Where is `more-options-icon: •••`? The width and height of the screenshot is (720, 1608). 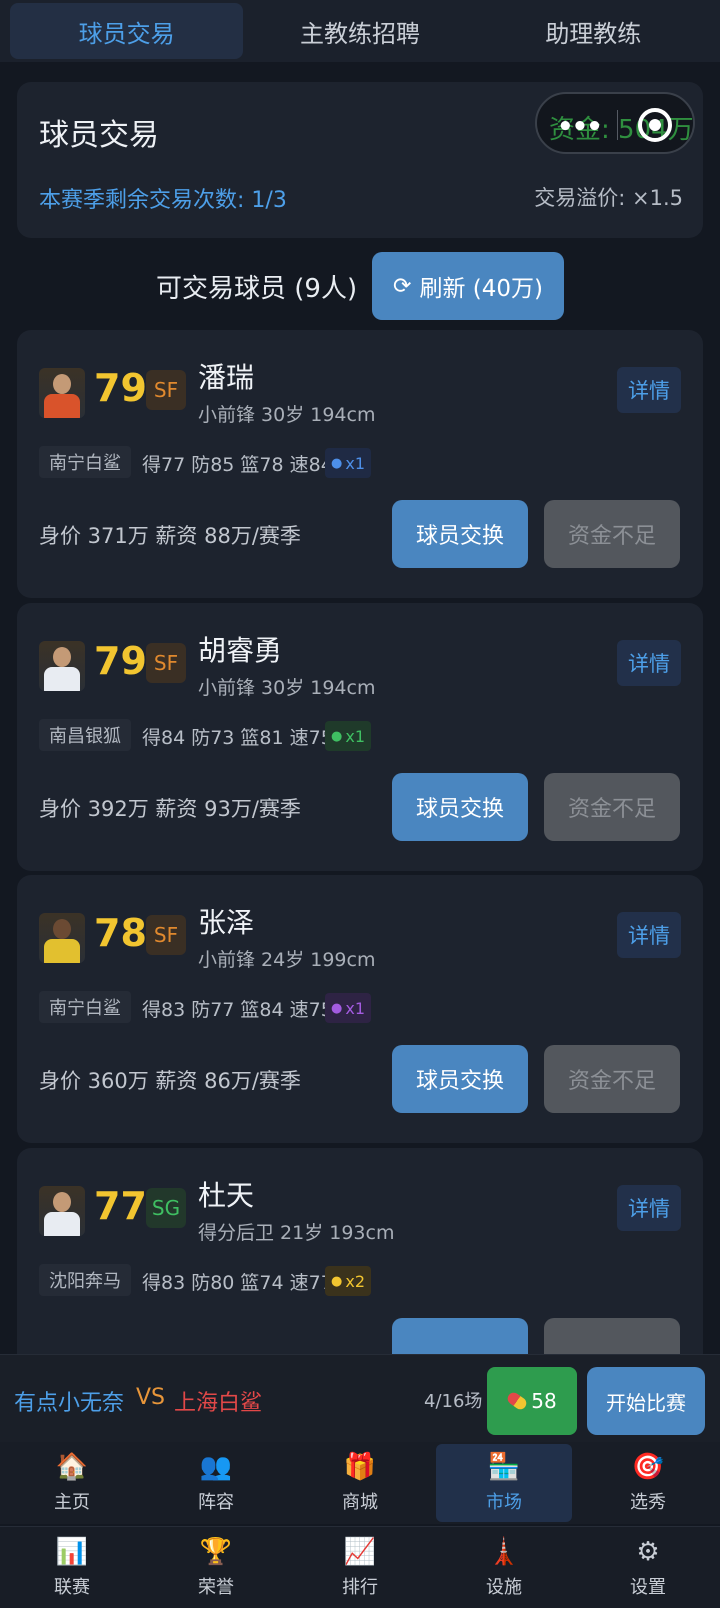
more-options-icon: ••• is located at coordinates (580, 127).